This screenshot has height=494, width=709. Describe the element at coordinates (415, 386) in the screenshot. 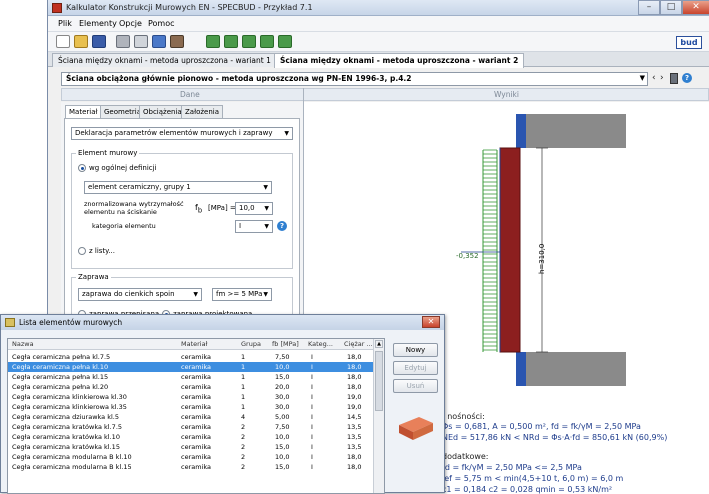

I see `delete-button: Usuń` at that location.